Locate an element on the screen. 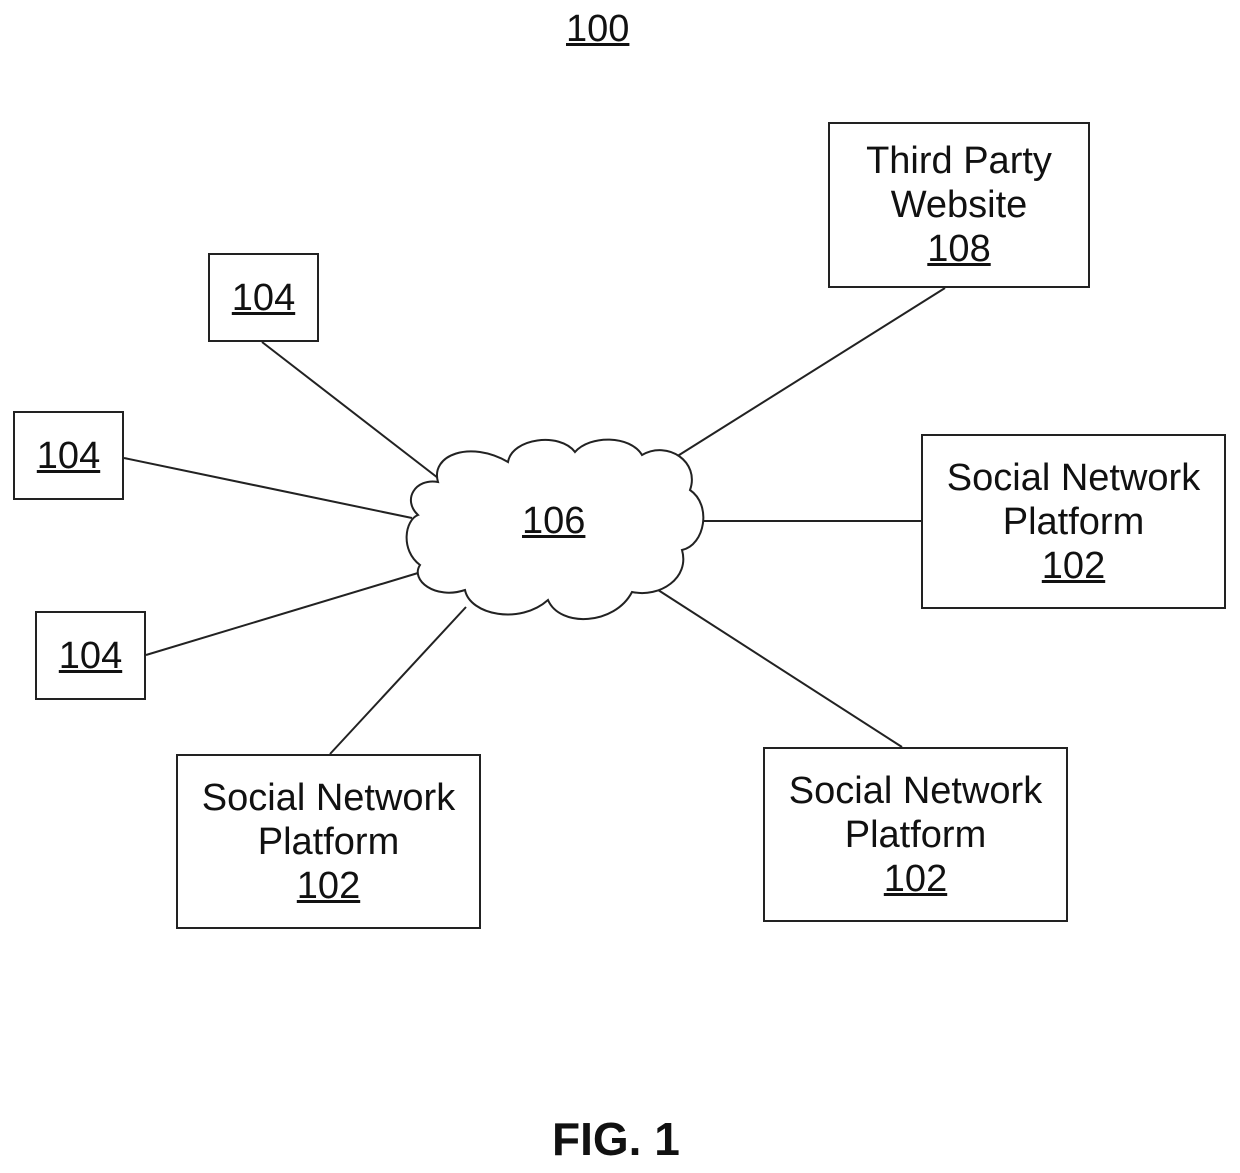 The height and width of the screenshot is (1173, 1240). third-party-website-box: Third Party Website 108 is located at coordinates (959, 205).